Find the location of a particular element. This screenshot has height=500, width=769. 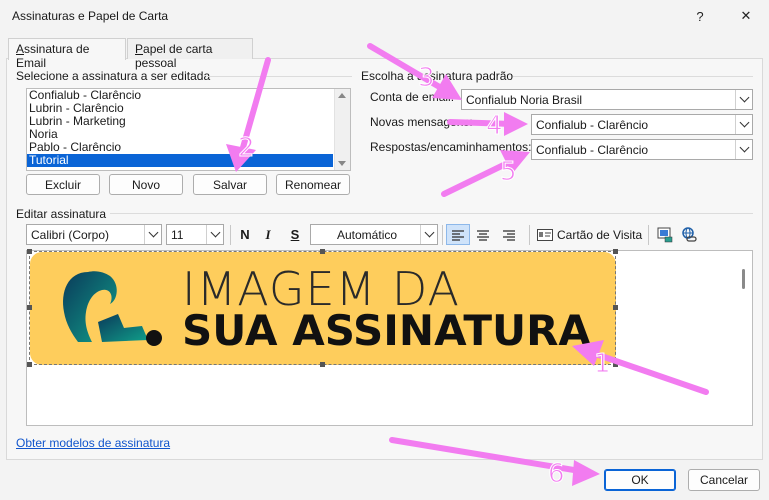

annotation-number-2: 2 is located at coordinates (246, 148).